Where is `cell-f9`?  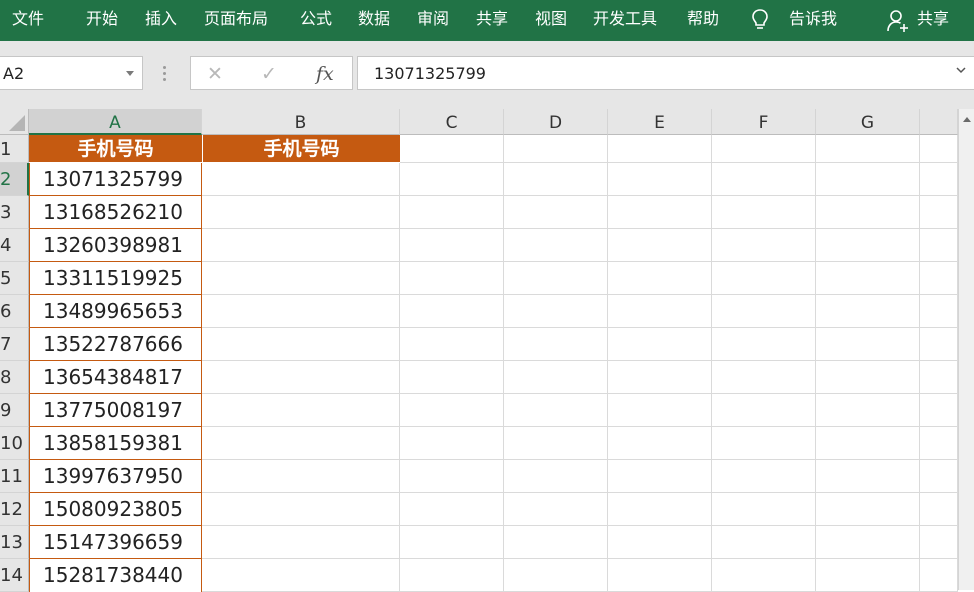 cell-f9 is located at coordinates (764, 410).